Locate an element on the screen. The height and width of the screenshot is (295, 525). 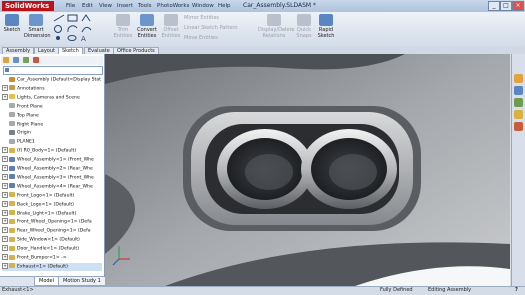
menu-edit: Edit is located at coordinates (87, 6).